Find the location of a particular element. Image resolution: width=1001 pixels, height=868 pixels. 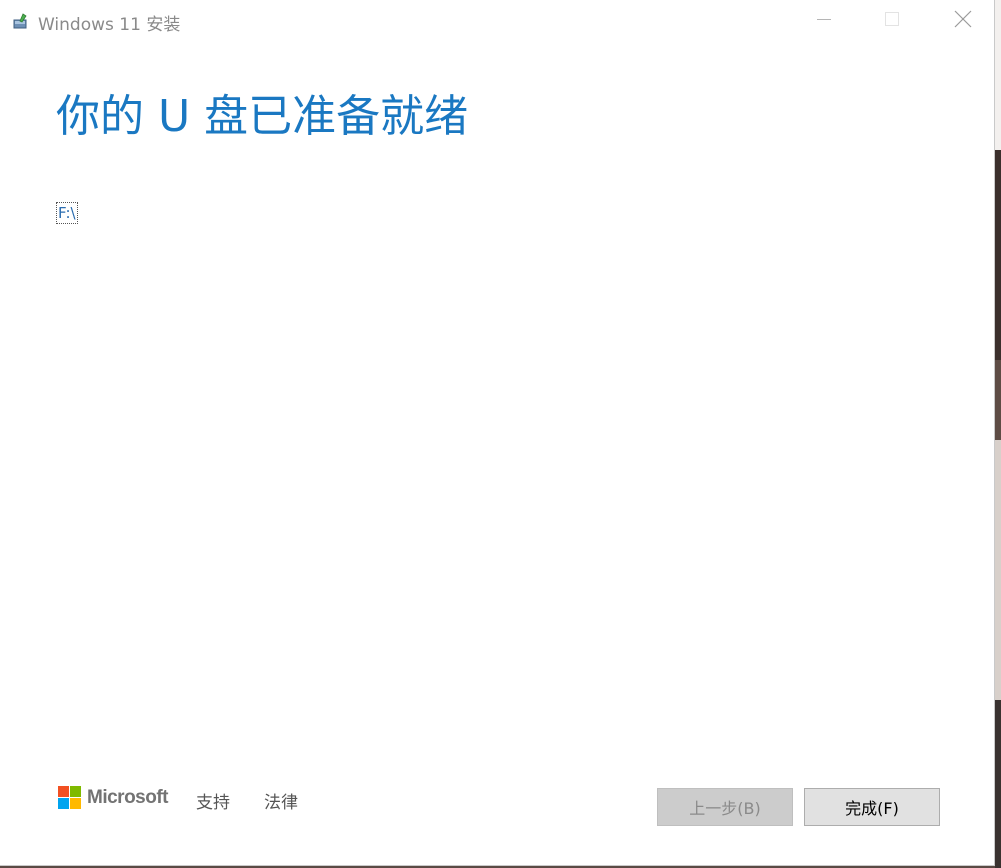

maximize-button is located at coordinates (892, 21).